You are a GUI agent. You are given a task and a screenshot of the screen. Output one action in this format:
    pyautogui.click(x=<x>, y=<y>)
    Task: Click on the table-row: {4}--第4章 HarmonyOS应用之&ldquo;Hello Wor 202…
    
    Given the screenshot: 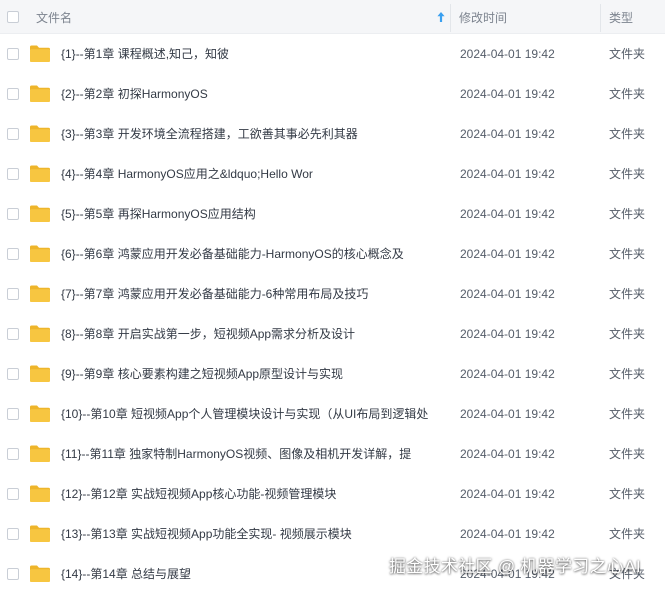 What is the action you would take?
    pyautogui.click(x=332, y=174)
    